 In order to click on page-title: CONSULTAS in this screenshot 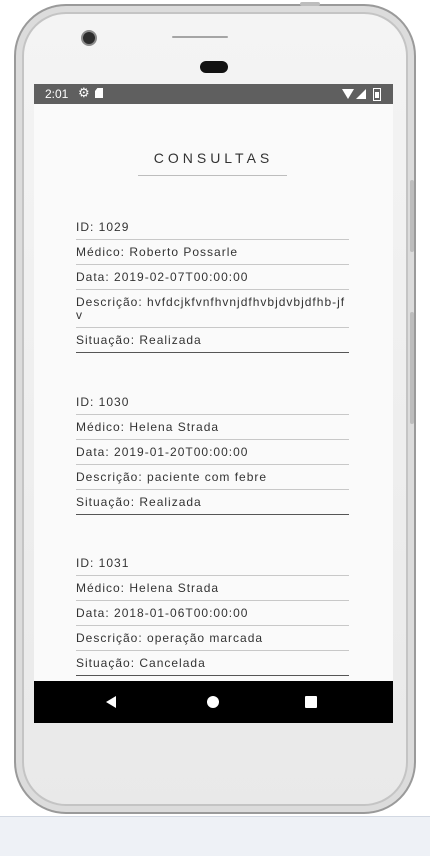, I will do `click(213, 158)`.